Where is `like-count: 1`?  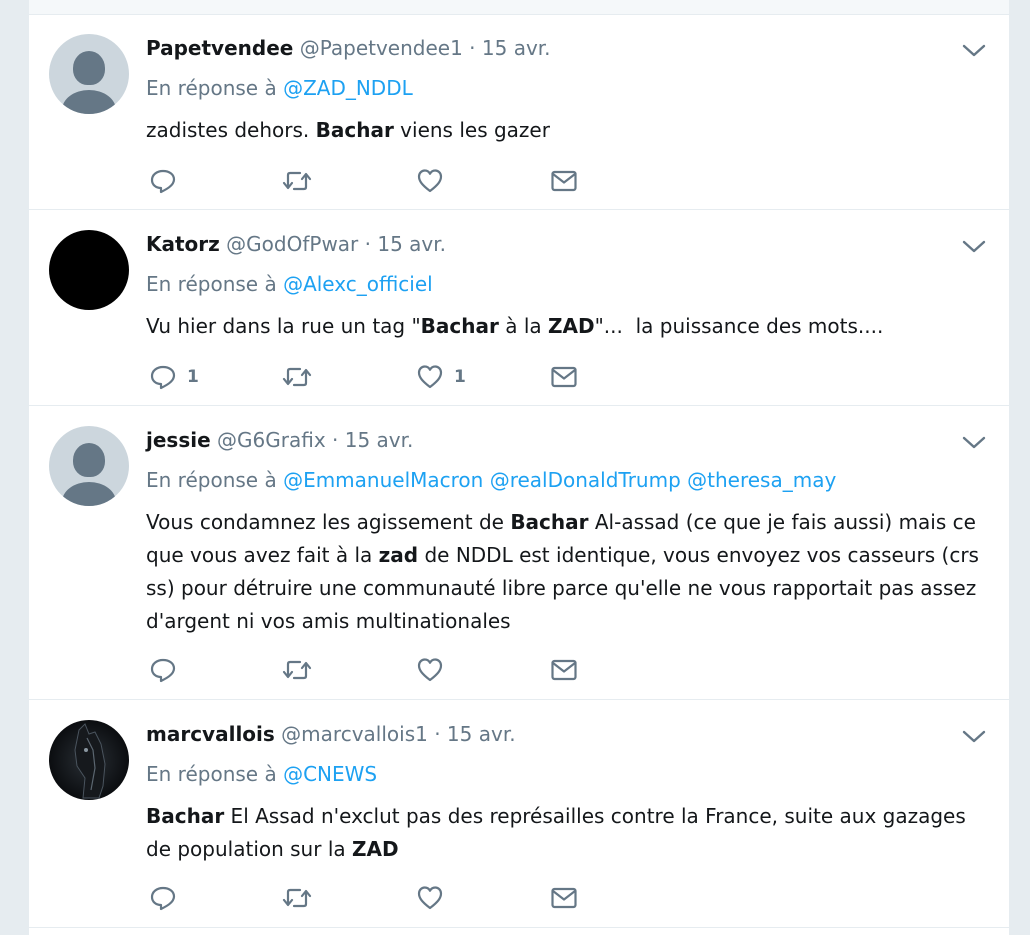
like-count: 1 is located at coordinates (460, 377).